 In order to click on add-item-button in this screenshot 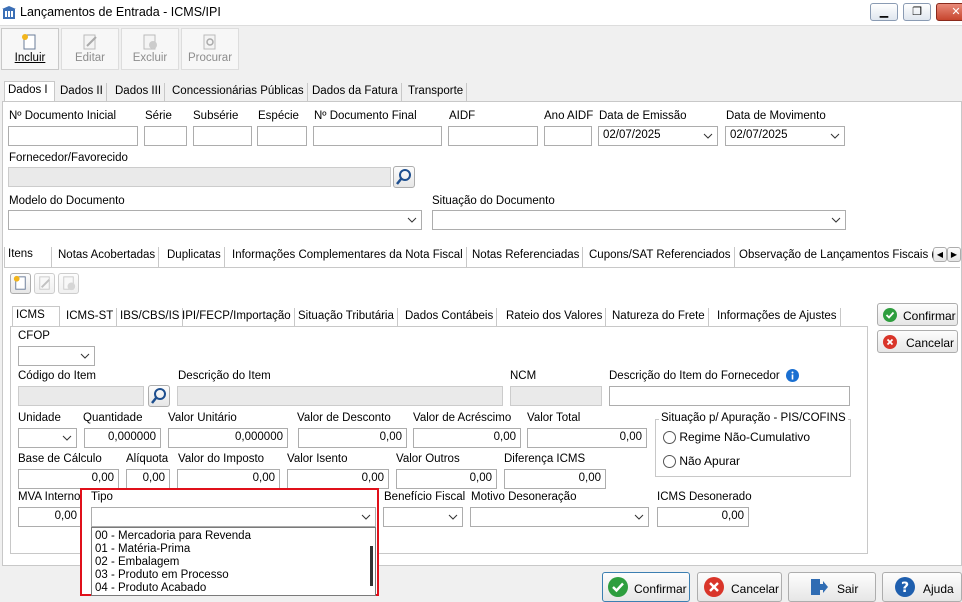, I will do `click(20, 283)`.